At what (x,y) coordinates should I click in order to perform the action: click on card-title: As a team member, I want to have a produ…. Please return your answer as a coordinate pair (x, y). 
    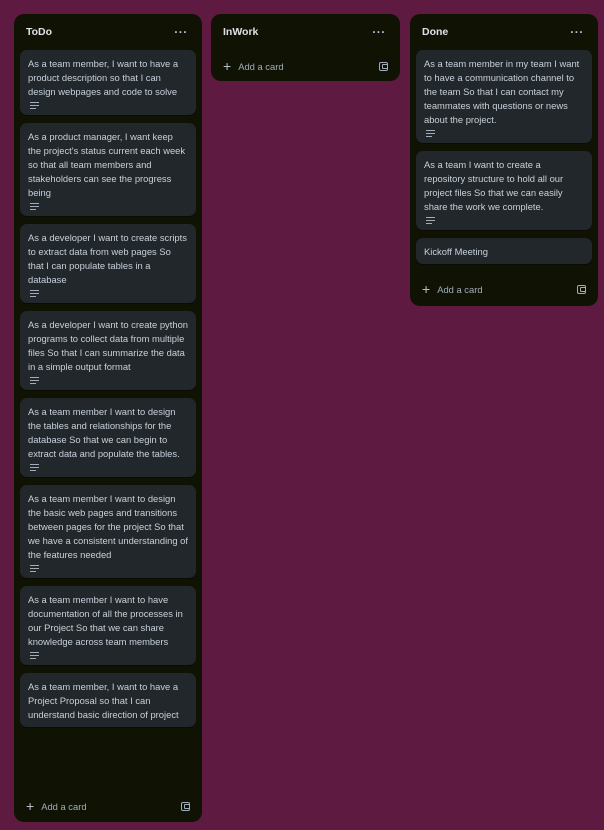
    Looking at the image, I should click on (103, 77).